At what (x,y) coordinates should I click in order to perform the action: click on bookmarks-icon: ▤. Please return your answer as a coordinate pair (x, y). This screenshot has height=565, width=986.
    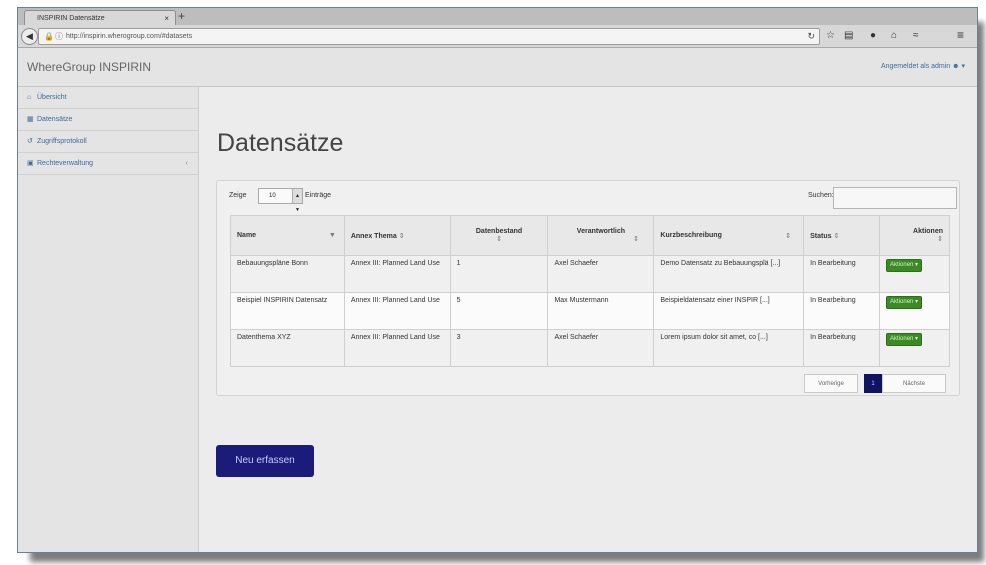
    Looking at the image, I should click on (848, 35).